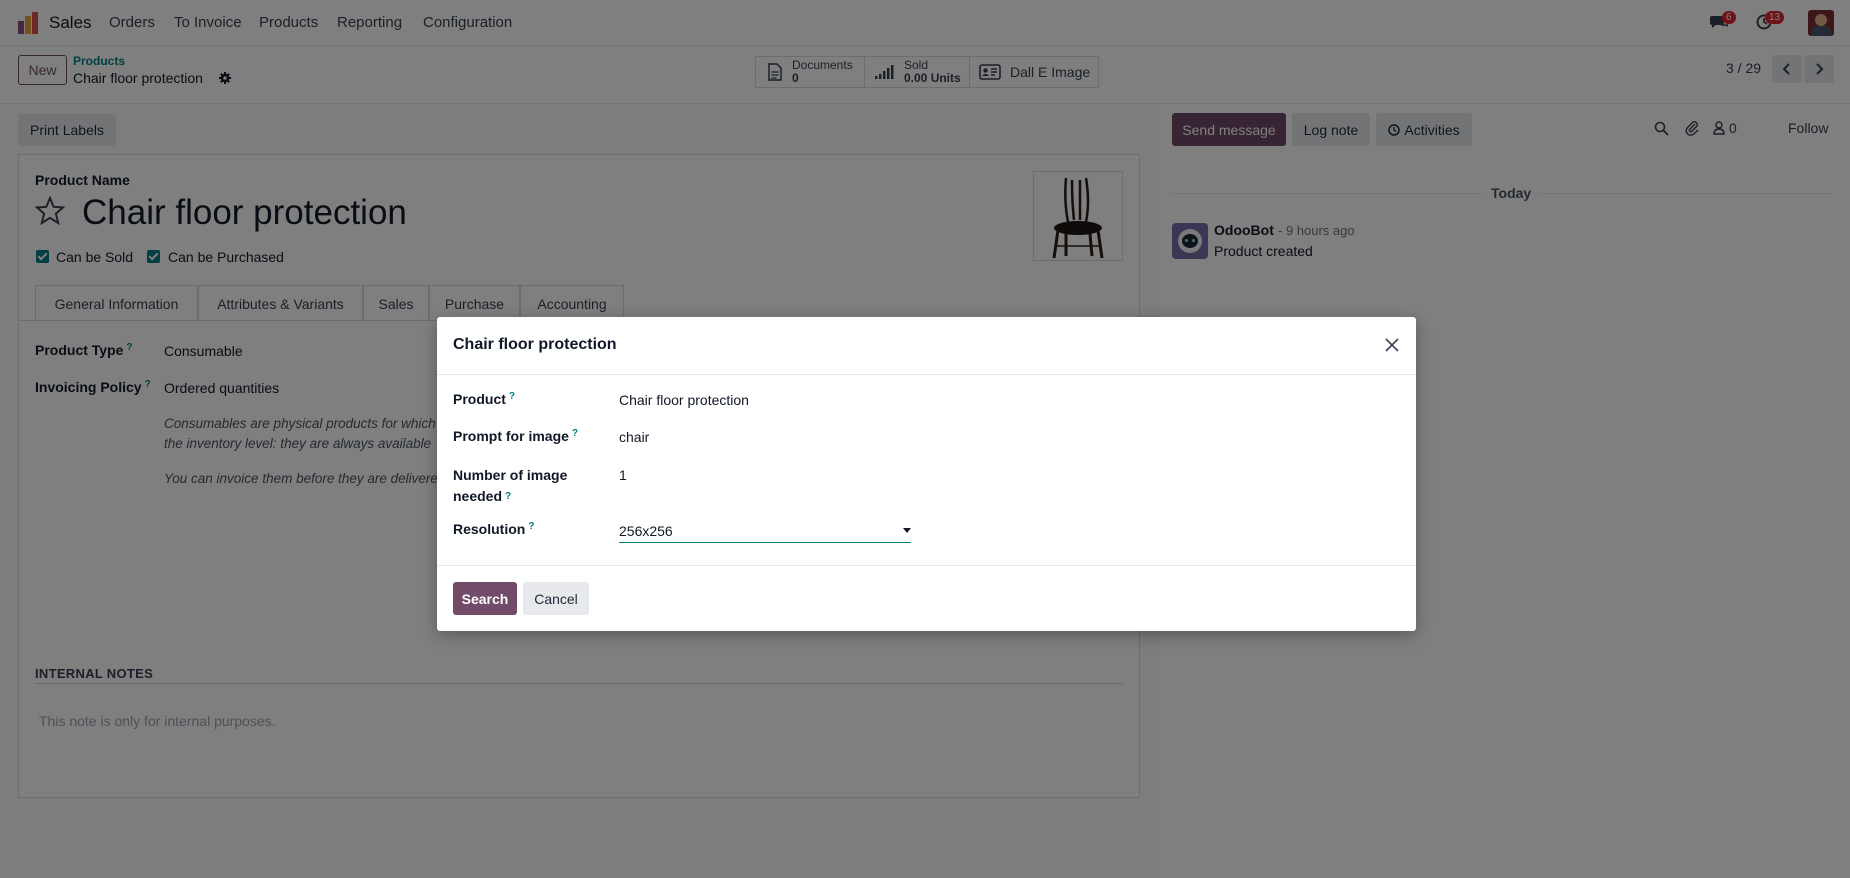 This screenshot has width=1850, height=878. Describe the element at coordinates (926, 374) in the screenshot. I see `dialog-header-divider` at that location.